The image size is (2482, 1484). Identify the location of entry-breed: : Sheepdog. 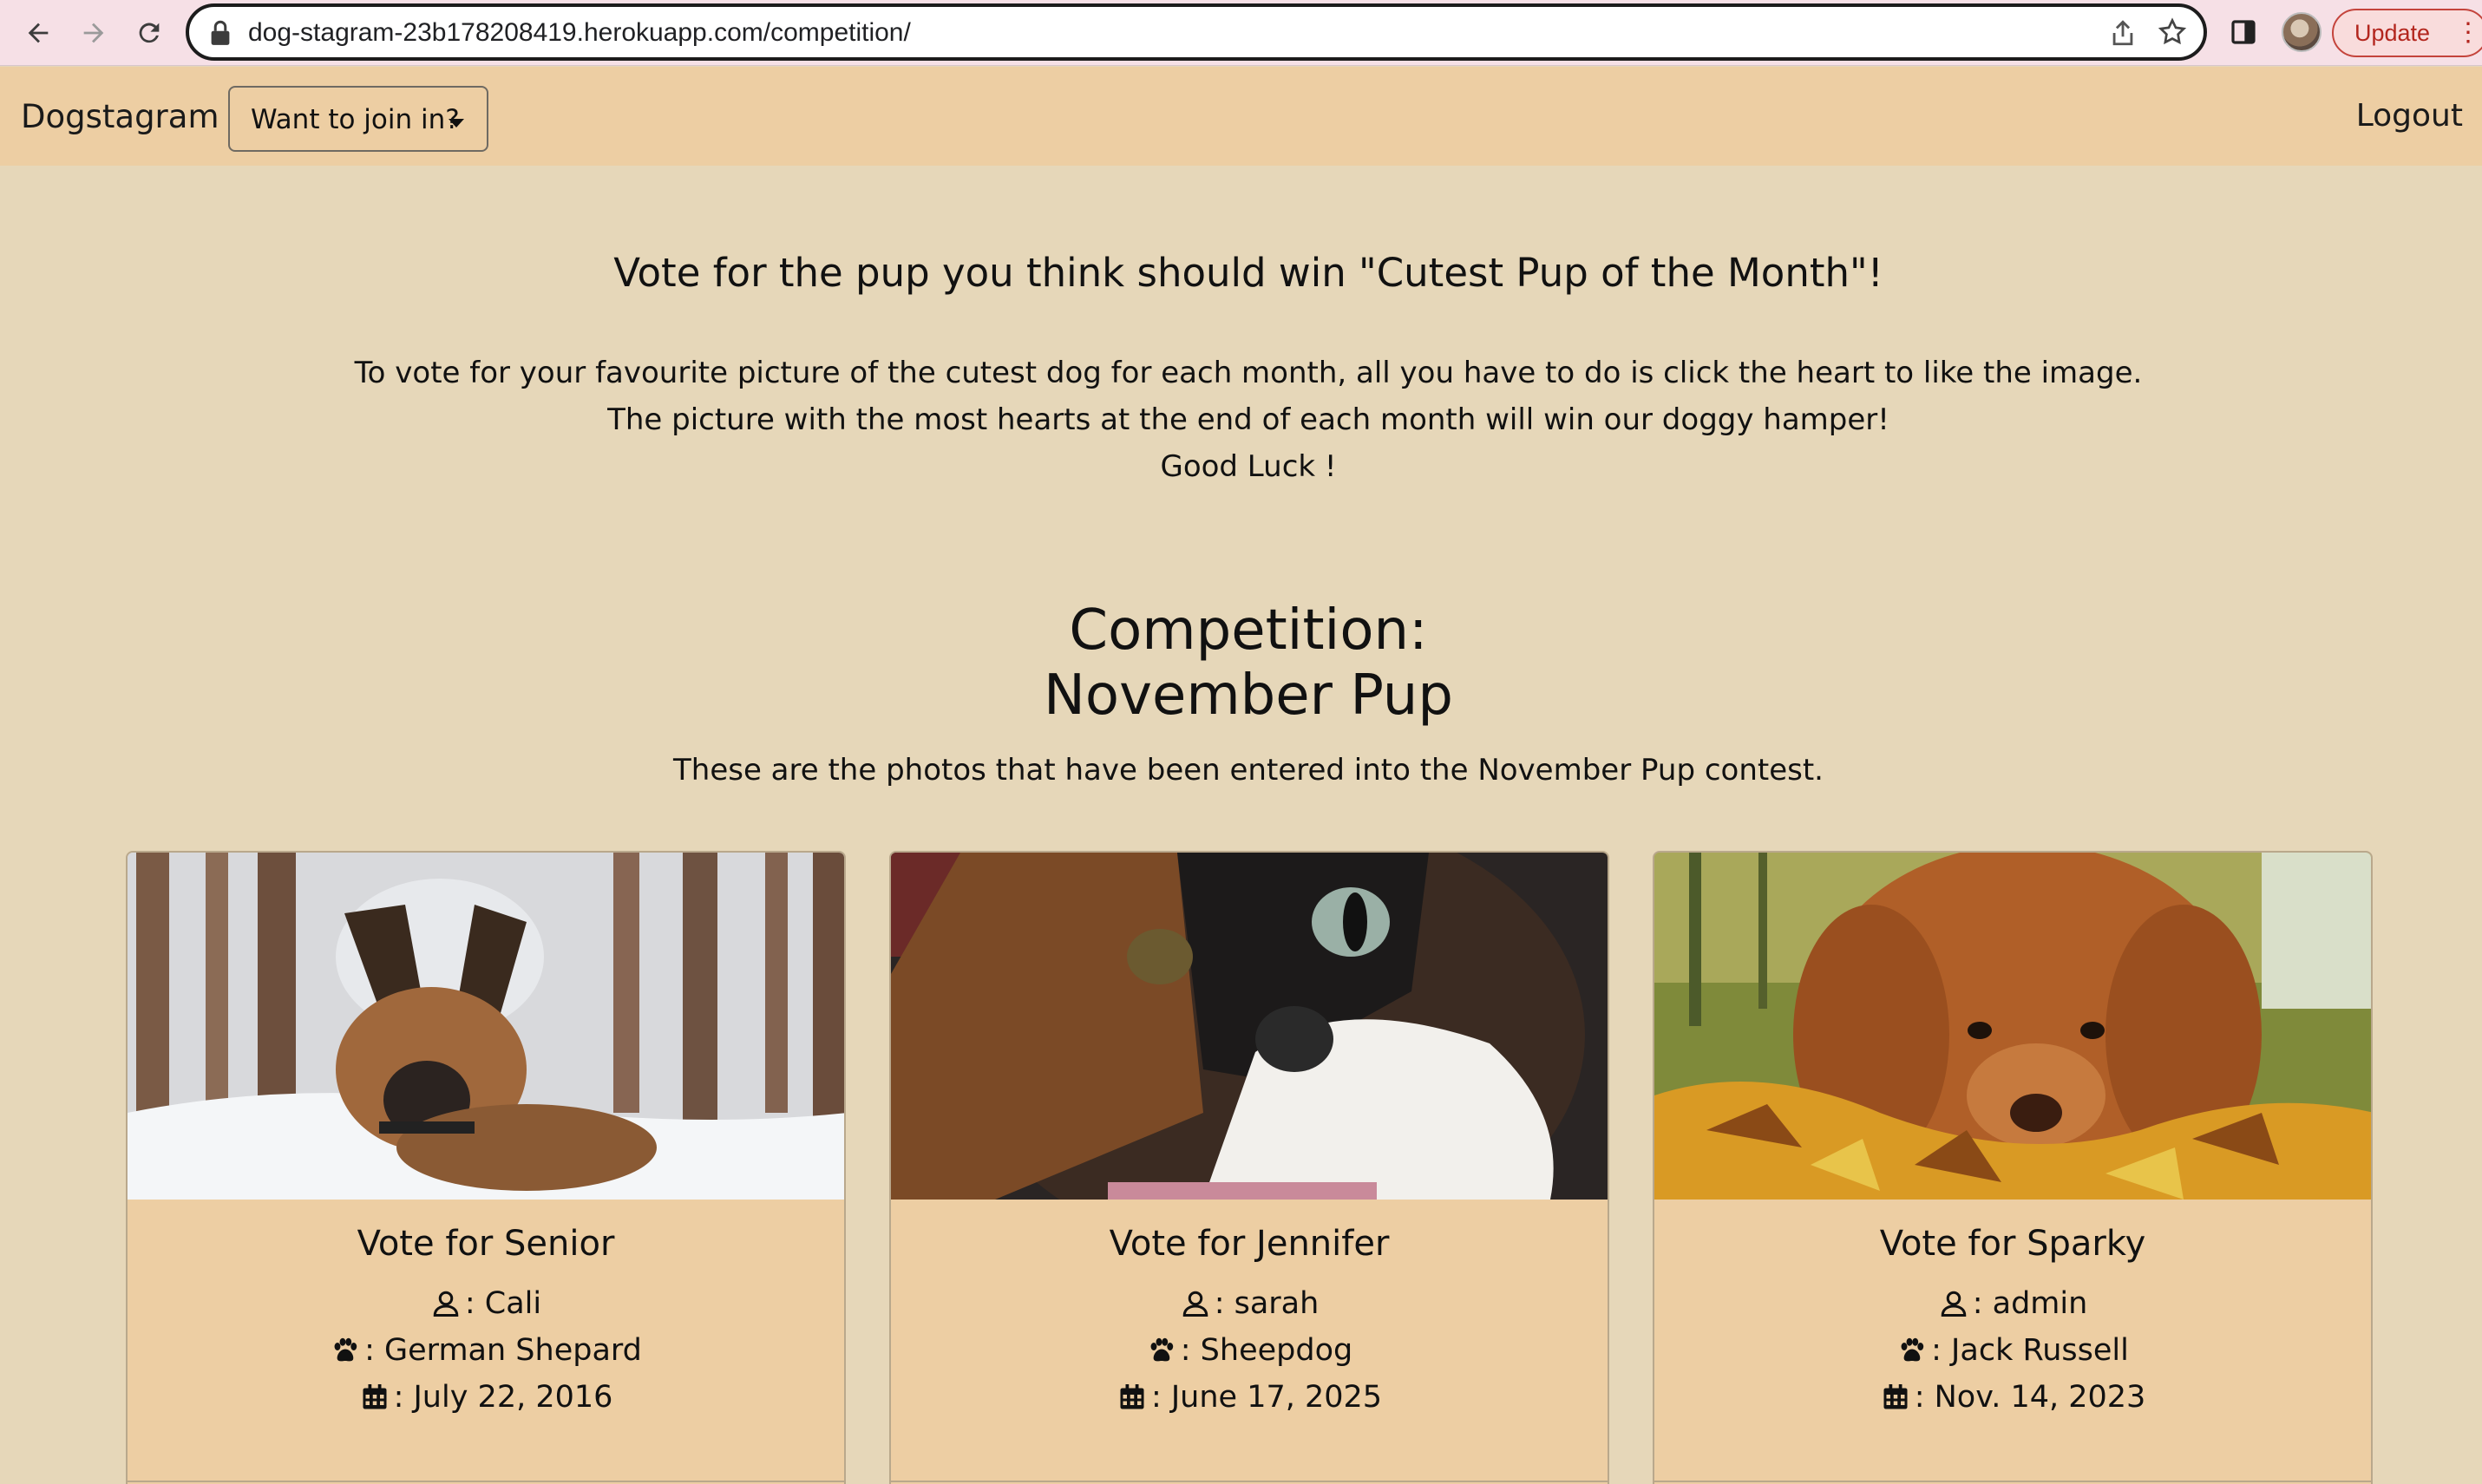
(1249, 1351).